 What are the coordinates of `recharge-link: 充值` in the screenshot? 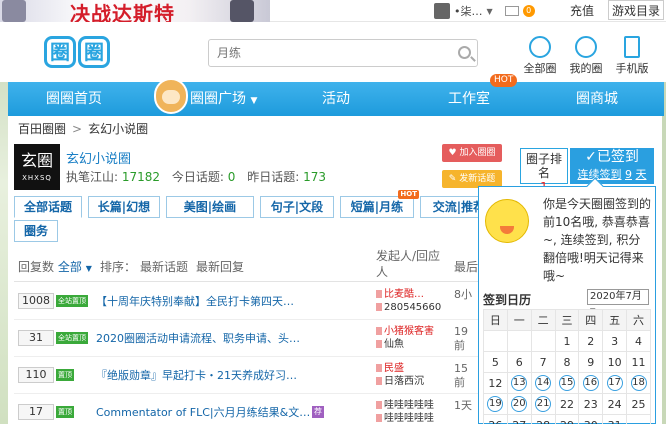 It's located at (582, 10).